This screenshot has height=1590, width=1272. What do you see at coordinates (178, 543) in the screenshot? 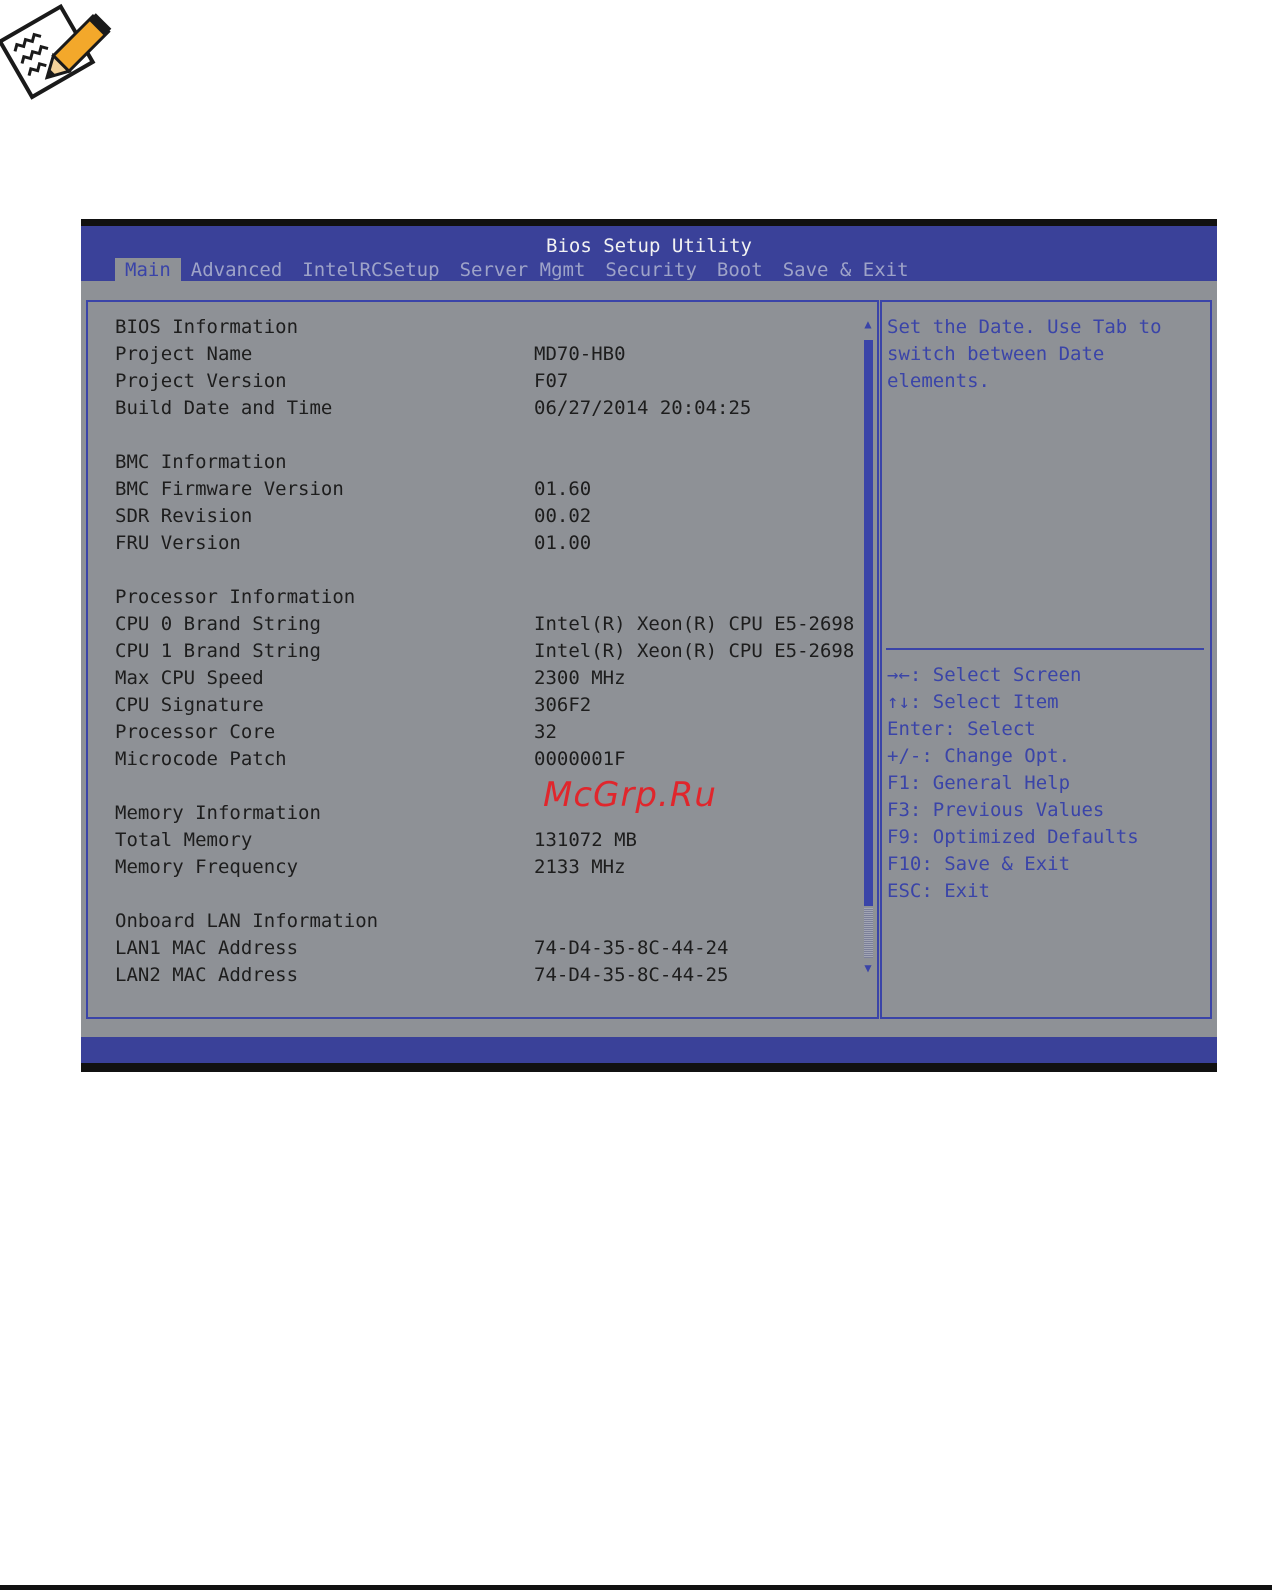
I see `info-label: FRU Version` at bounding box center [178, 543].